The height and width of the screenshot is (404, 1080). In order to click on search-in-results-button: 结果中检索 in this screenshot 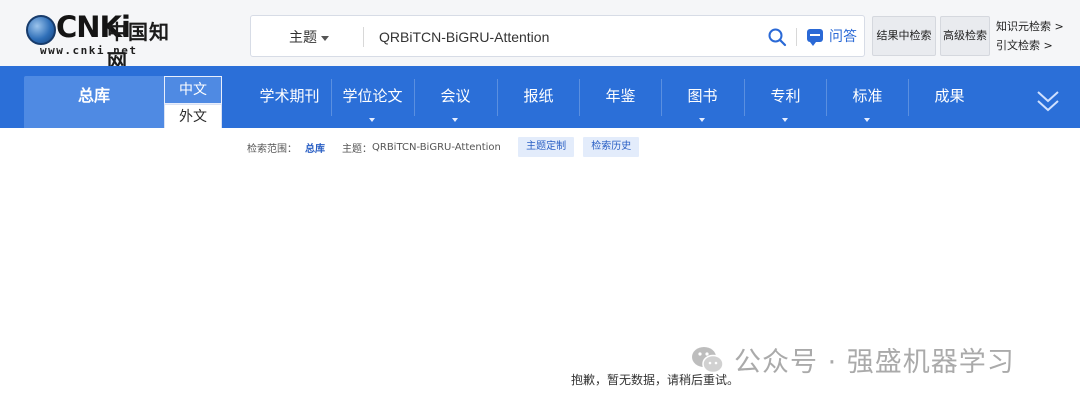, I will do `click(904, 36)`.